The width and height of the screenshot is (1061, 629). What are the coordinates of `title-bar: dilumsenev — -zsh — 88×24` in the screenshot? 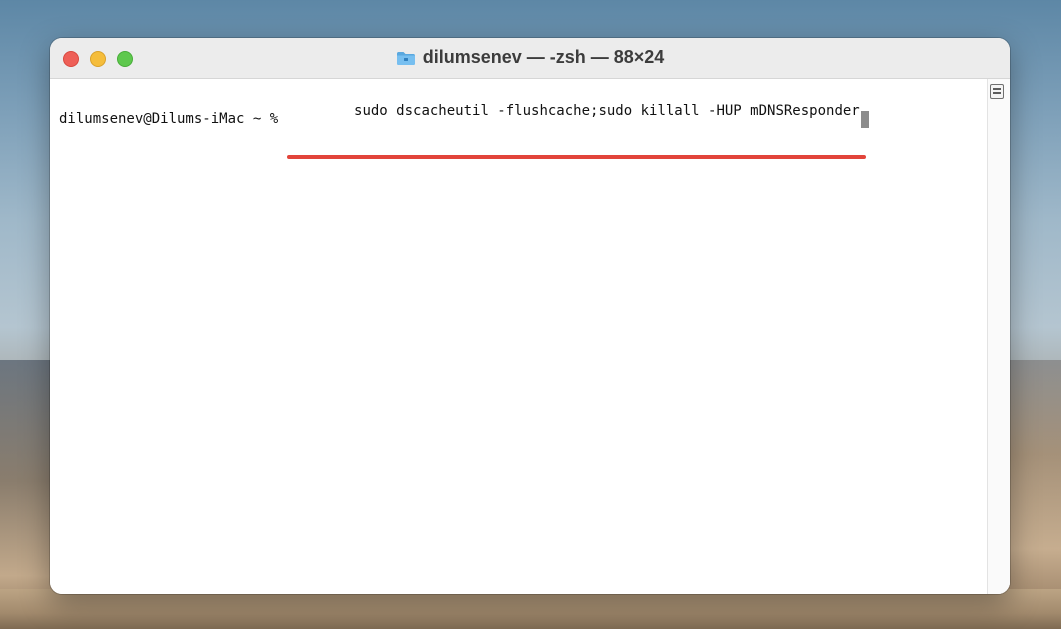 It's located at (530, 58).